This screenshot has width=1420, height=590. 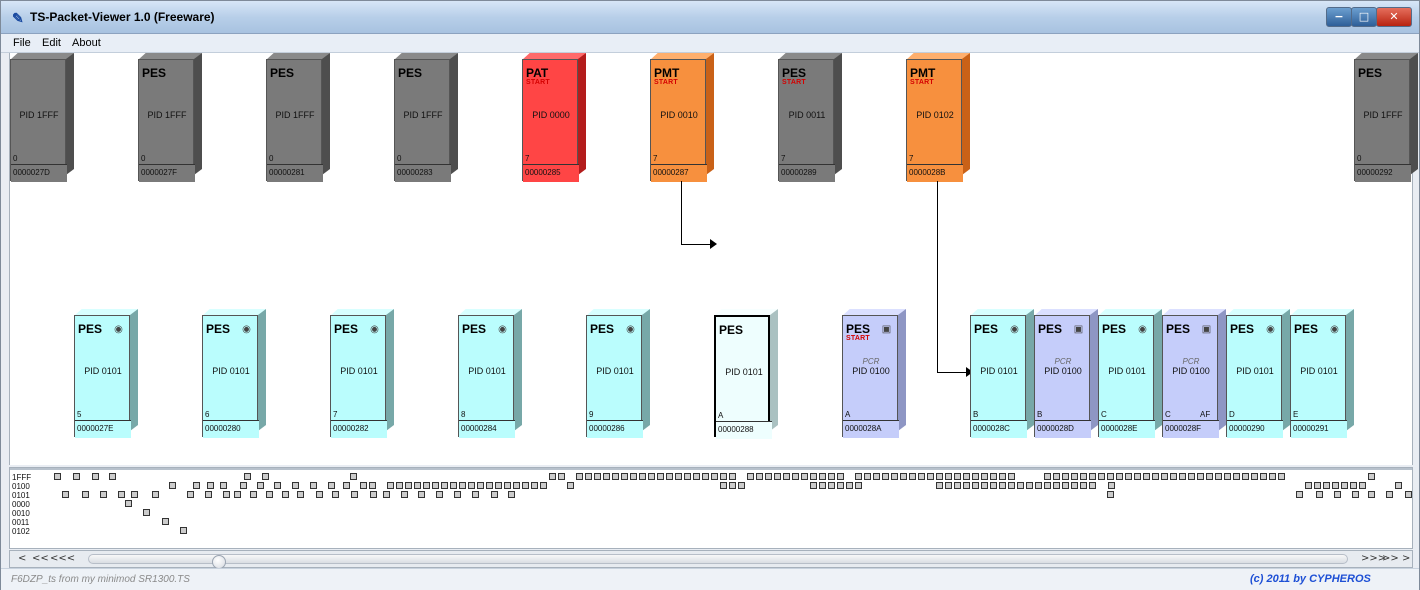 I want to click on packet-bottom-9: PES ▣ PCR PID 0100 B 0000028D, so click(x=1066, y=373).